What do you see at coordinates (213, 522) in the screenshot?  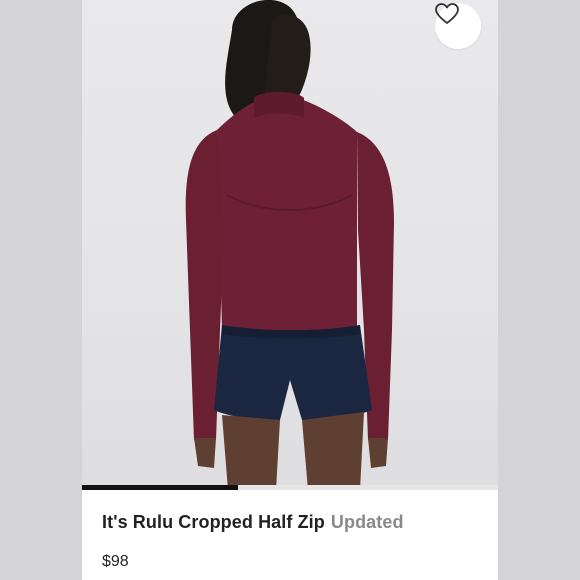 I see `listing-title: It's Rulu Cropped Half Zip` at bounding box center [213, 522].